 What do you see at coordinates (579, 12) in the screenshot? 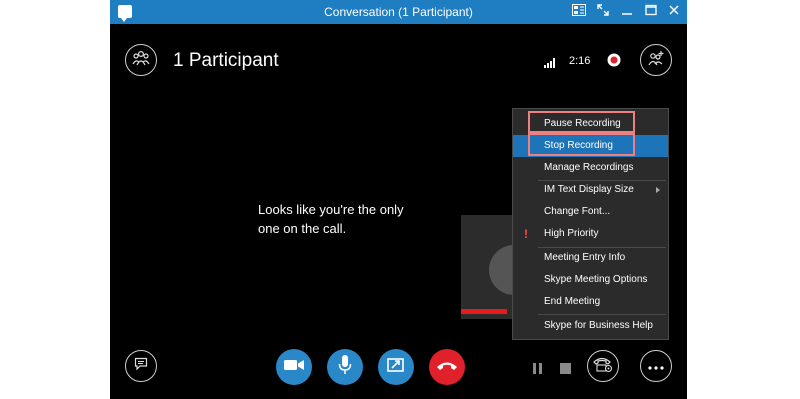
I see `layout-icon` at bounding box center [579, 12].